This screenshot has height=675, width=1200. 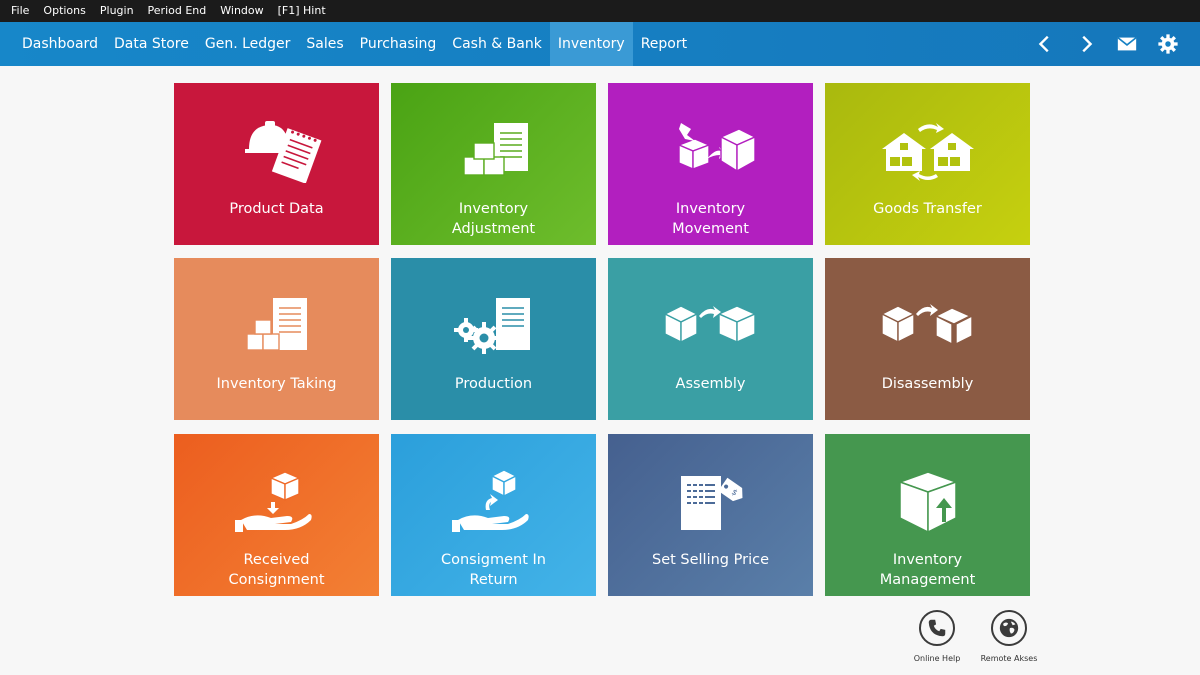 I want to click on tile-disassembly: Disassembly, so click(x=927, y=339).